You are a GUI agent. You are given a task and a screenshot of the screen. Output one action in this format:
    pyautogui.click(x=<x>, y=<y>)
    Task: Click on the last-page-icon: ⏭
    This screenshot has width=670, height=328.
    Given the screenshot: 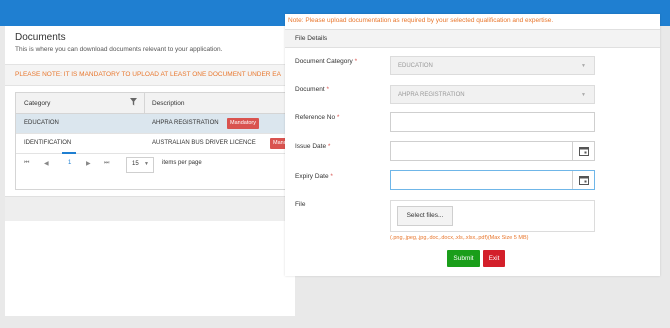 What is the action you would take?
    pyautogui.click(x=106, y=163)
    